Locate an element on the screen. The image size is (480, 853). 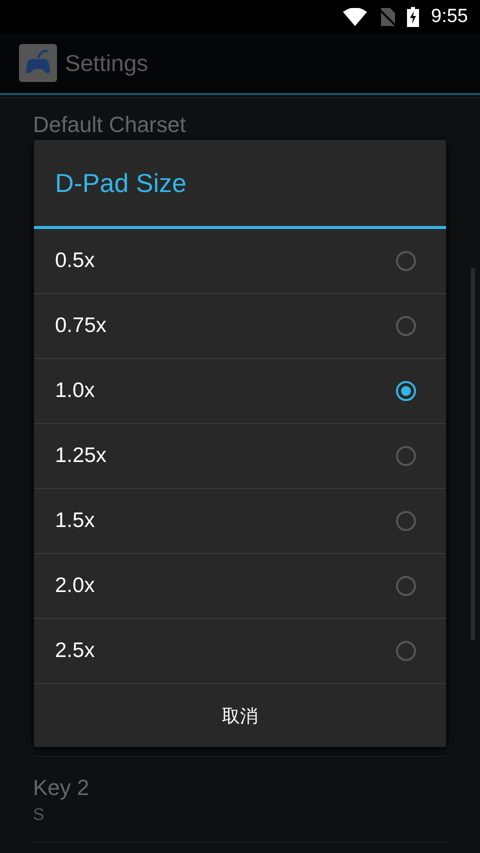
size-option: 0.5x is located at coordinates (240, 261).